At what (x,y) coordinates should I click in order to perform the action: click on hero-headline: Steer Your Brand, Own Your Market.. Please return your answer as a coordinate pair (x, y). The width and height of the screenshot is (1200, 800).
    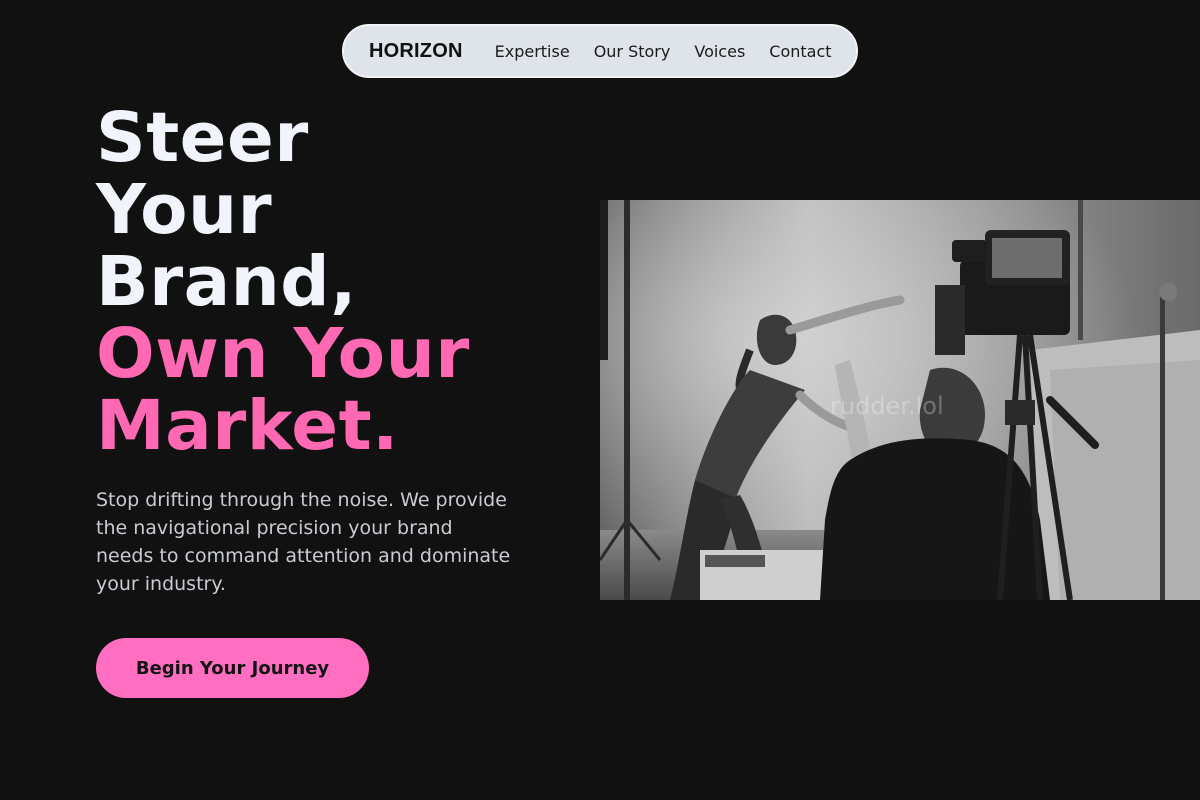
    Looking at the image, I should click on (283, 282).